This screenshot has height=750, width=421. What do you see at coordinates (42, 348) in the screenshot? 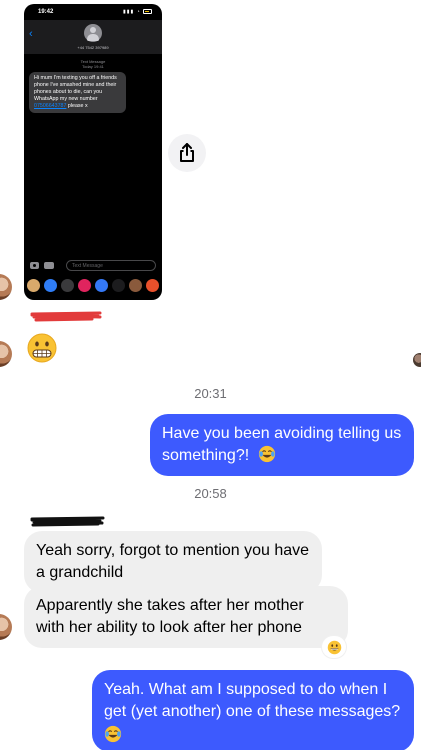
I see `grimacing-face-icon` at bounding box center [42, 348].